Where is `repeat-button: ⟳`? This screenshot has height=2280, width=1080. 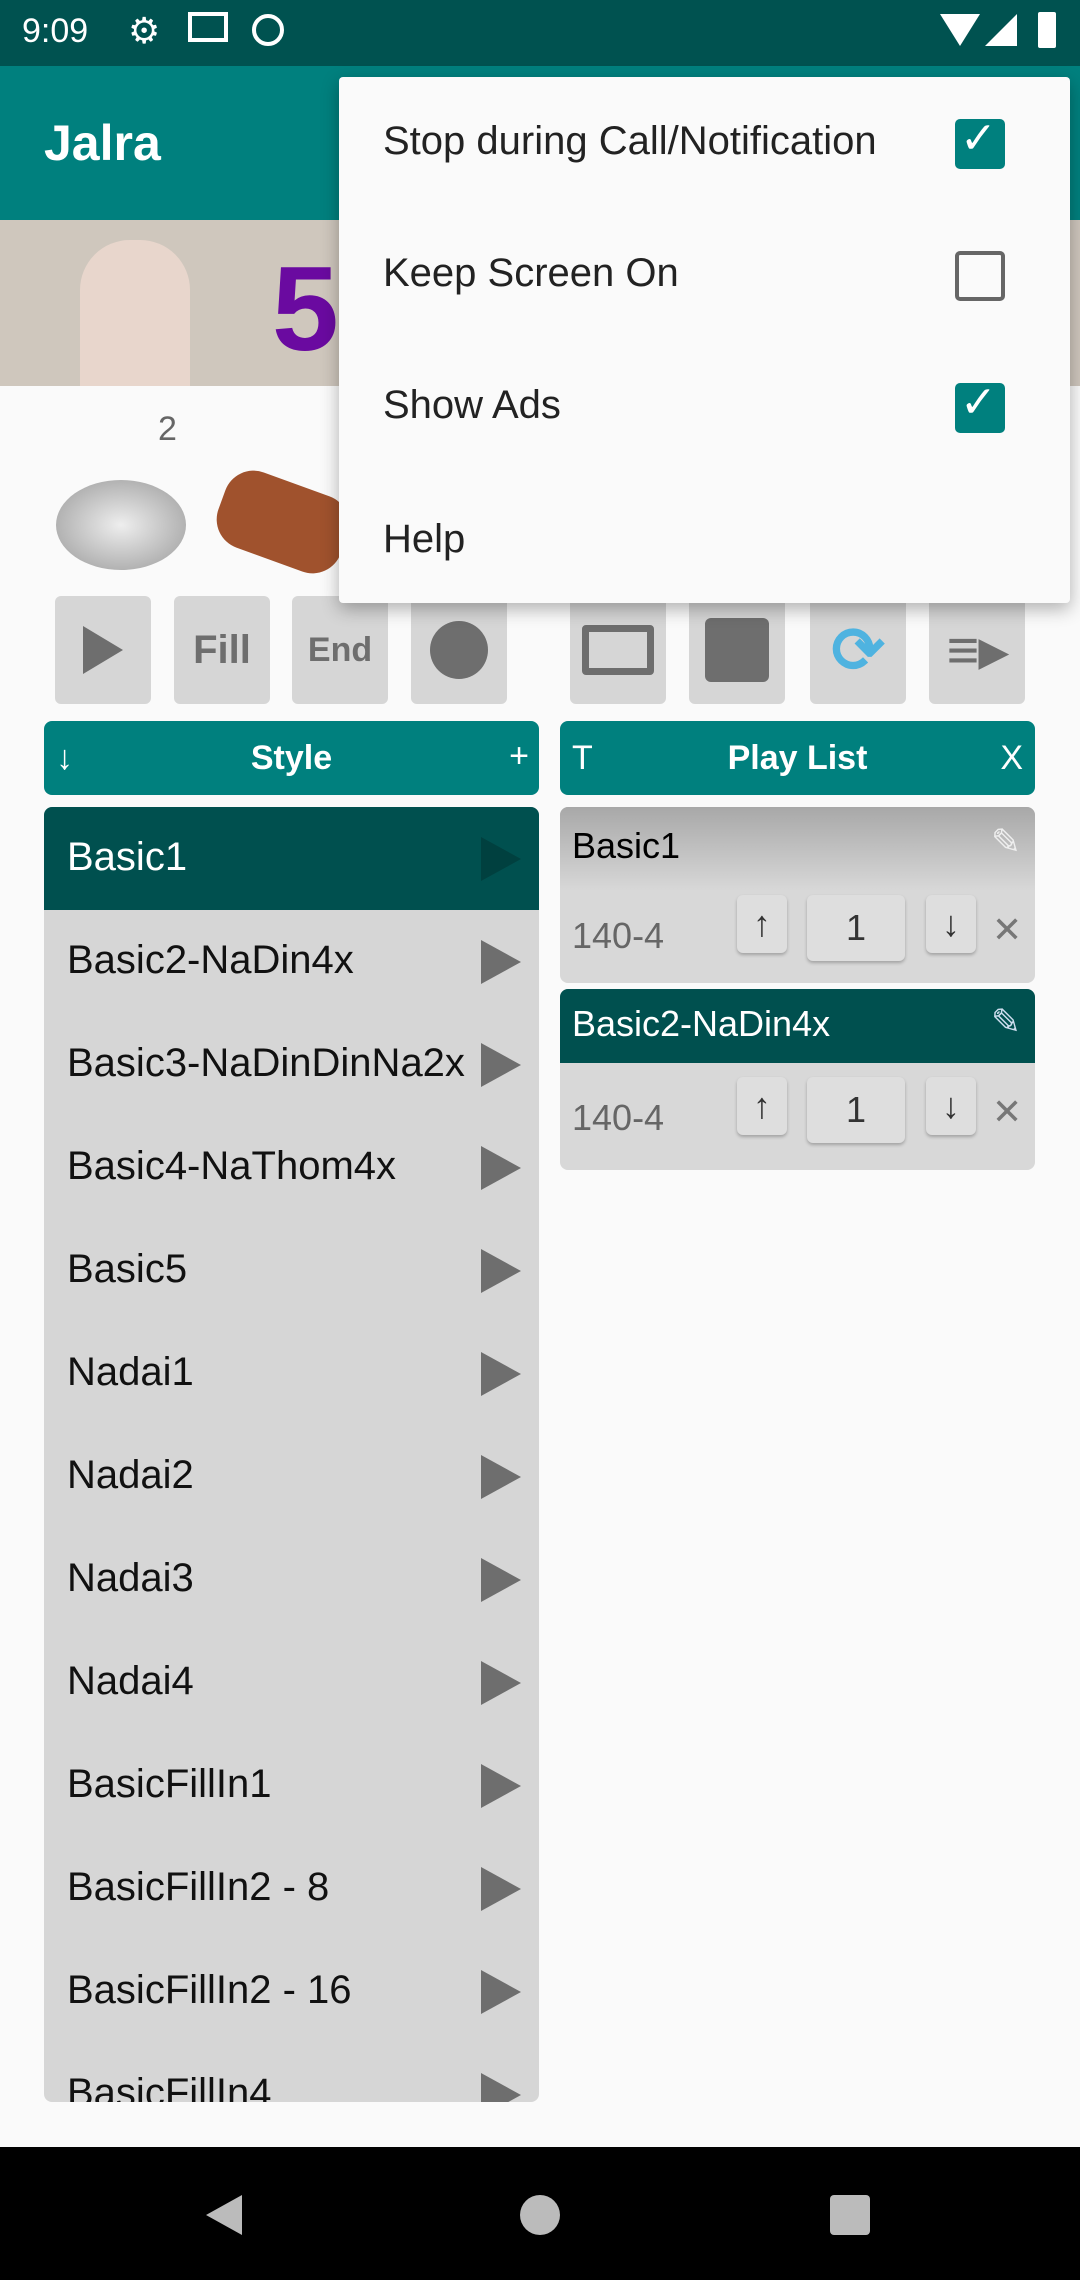
repeat-button: ⟳ is located at coordinates (858, 650).